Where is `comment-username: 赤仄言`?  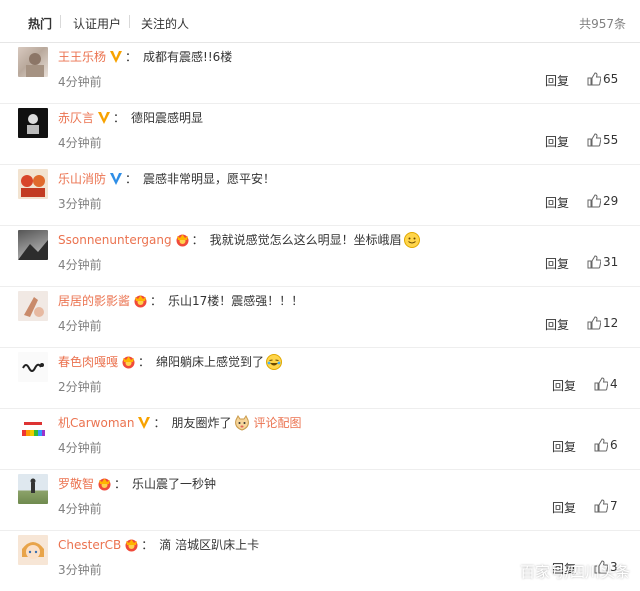
comment-username: 赤仄言 is located at coordinates (76, 118).